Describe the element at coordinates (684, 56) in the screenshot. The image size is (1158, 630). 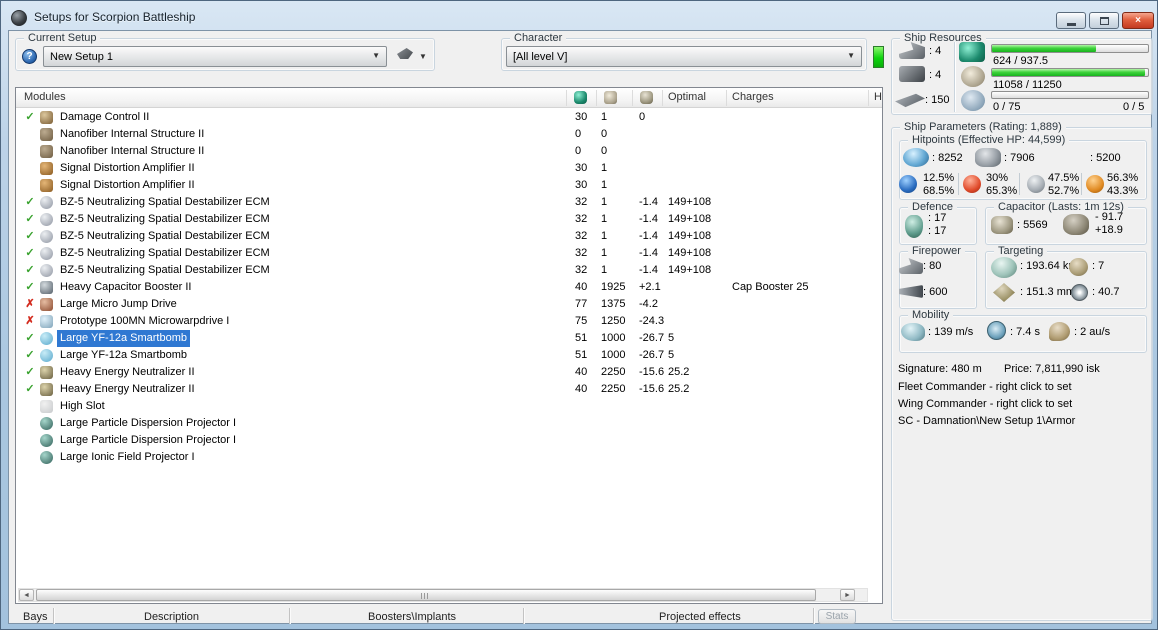
I see `character-select: [All level V] ▼` at that location.